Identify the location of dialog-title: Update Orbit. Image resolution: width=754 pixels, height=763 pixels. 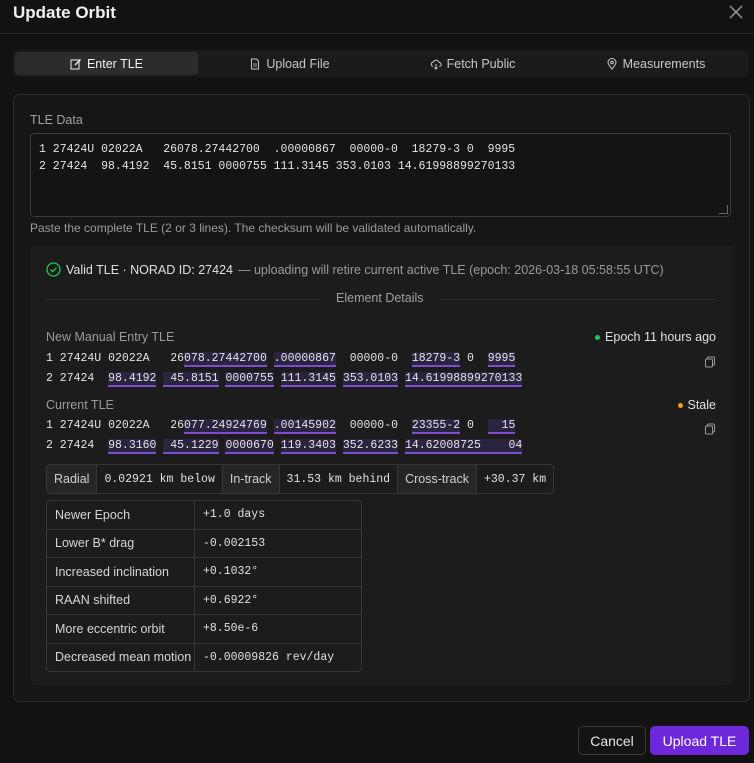
(64, 12).